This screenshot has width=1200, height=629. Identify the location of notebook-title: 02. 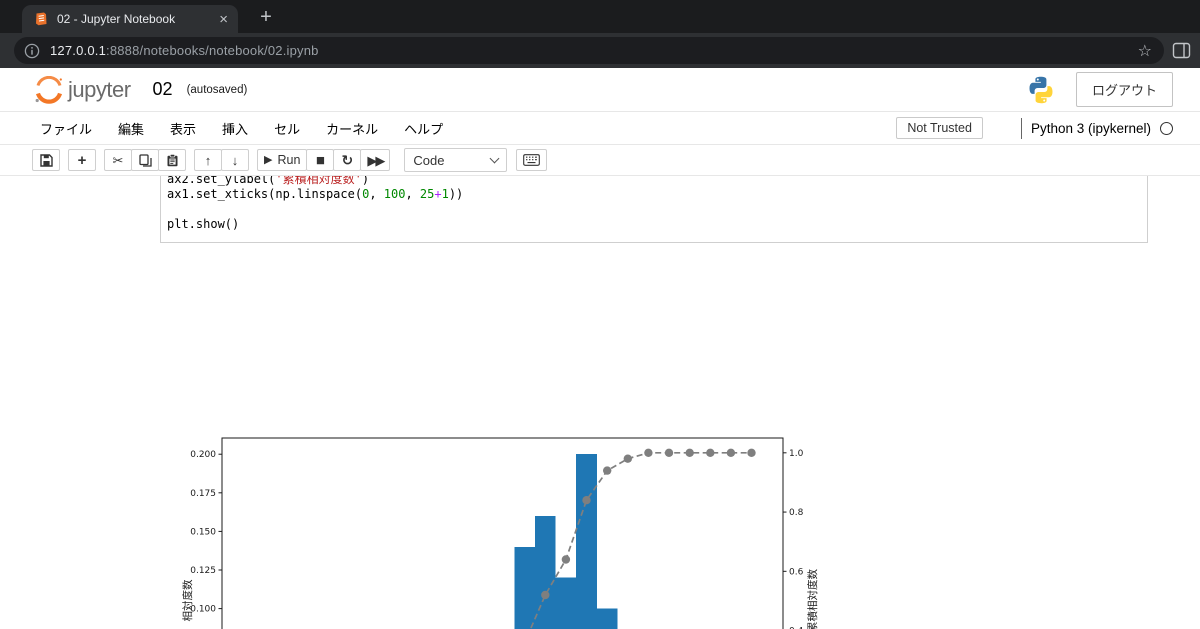
(163, 89).